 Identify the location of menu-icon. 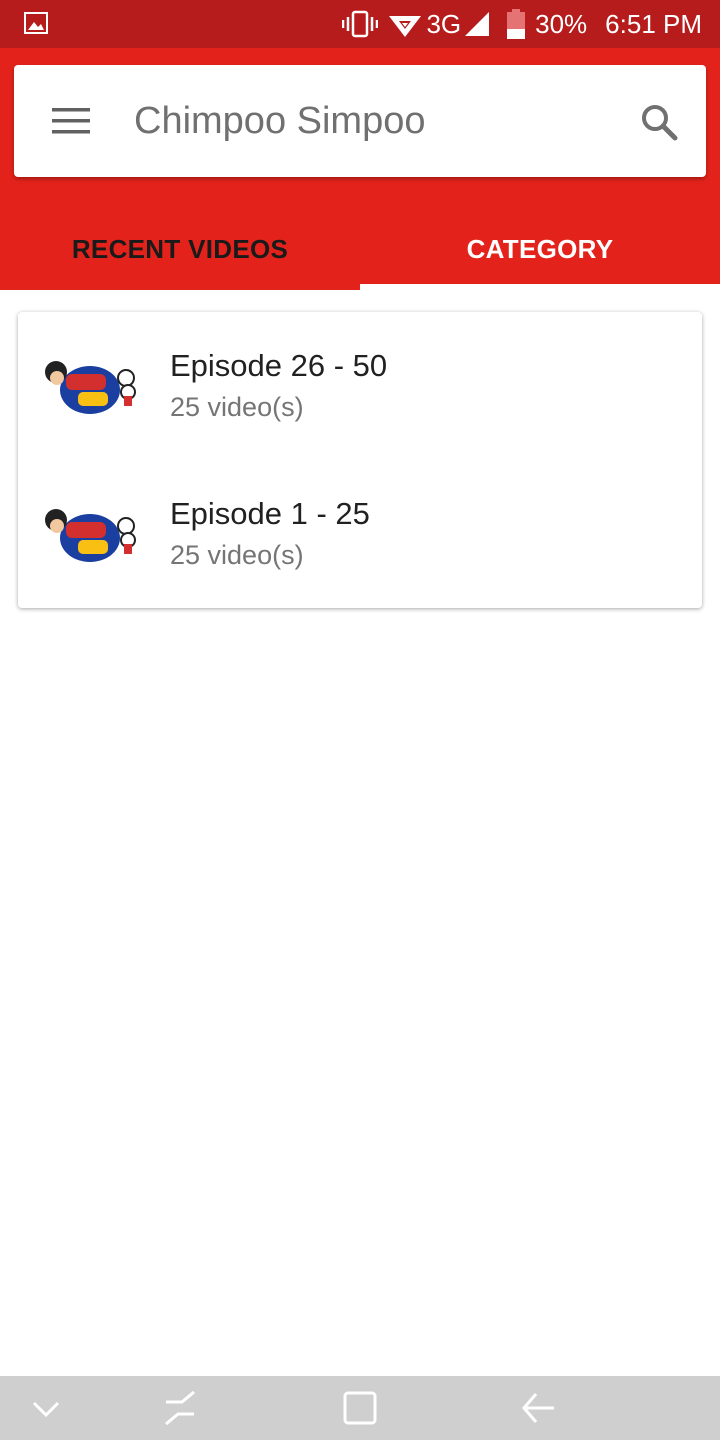
(71, 121).